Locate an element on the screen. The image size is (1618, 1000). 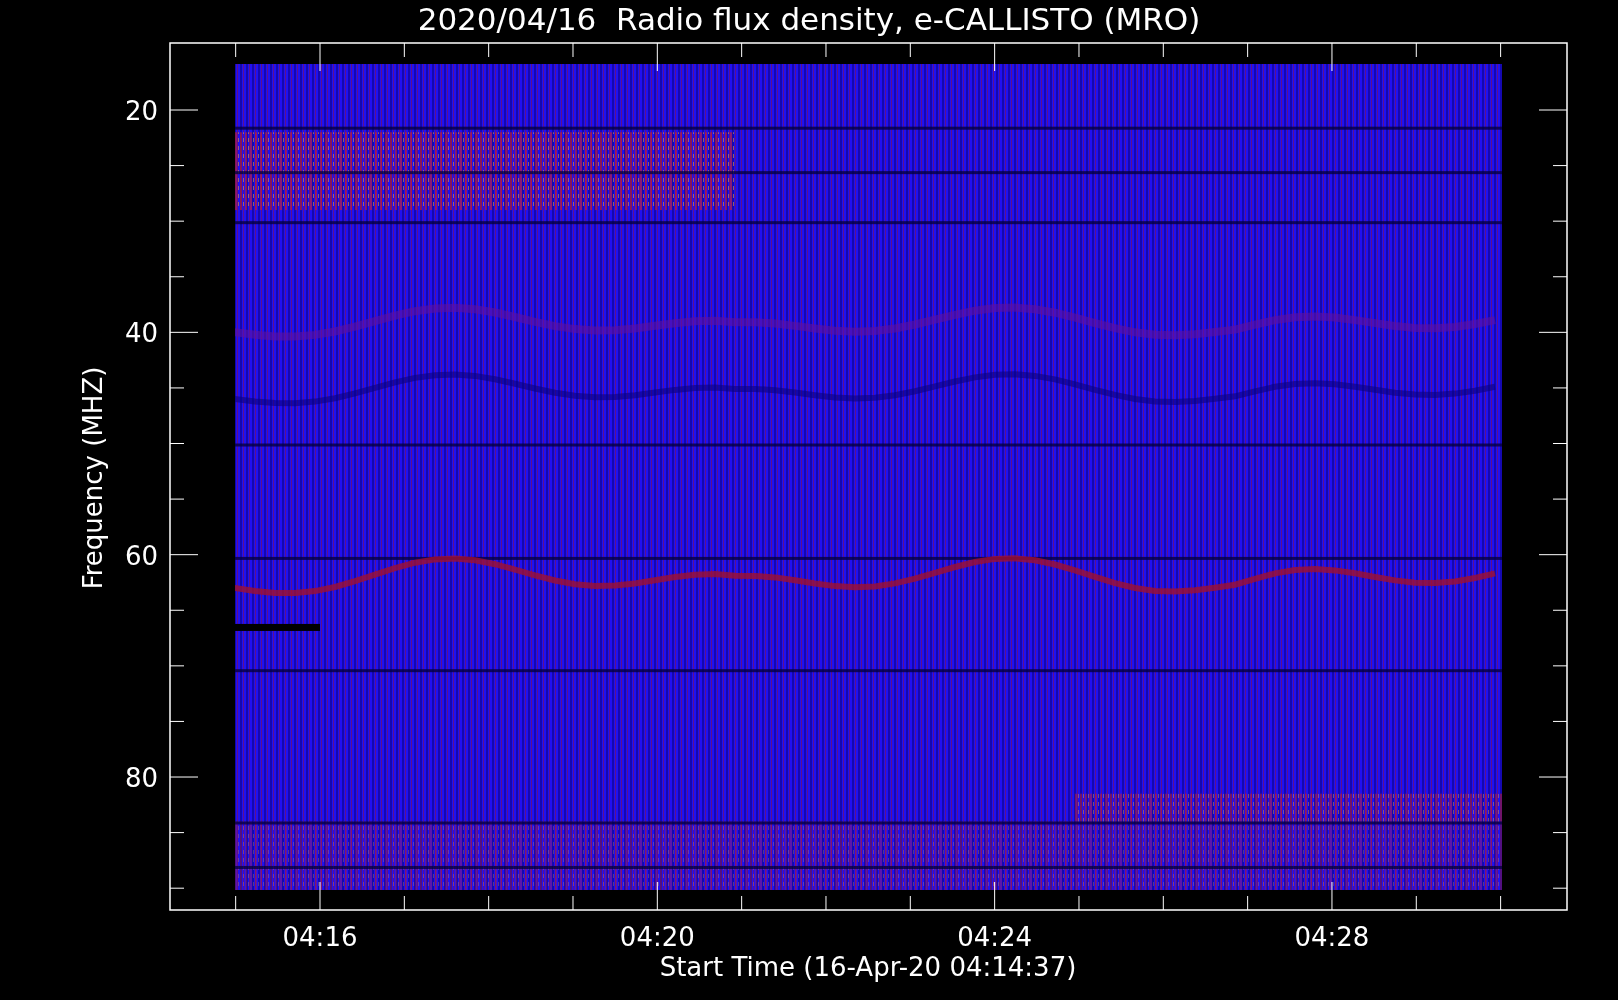
x-tick-label: 04:24 is located at coordinates (995, 937).